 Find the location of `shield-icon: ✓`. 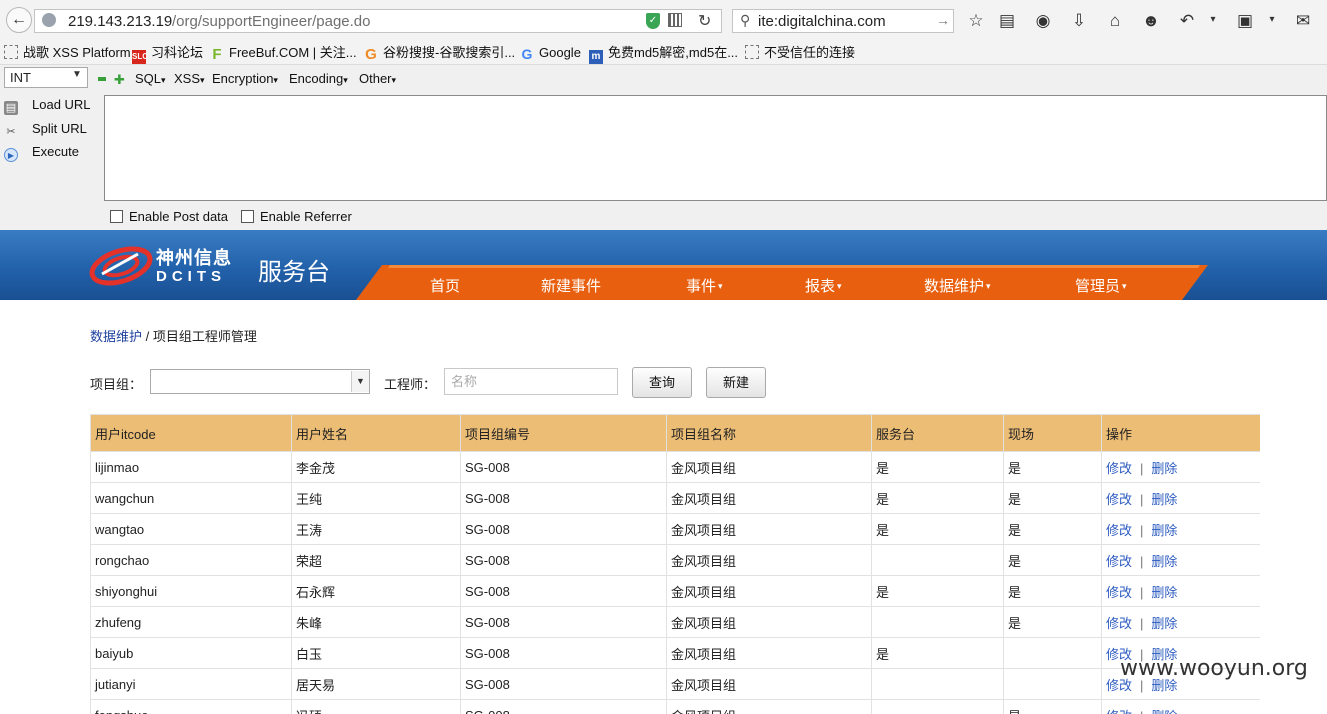

shield-icon: ✓ is located at coordinates (653, 21).